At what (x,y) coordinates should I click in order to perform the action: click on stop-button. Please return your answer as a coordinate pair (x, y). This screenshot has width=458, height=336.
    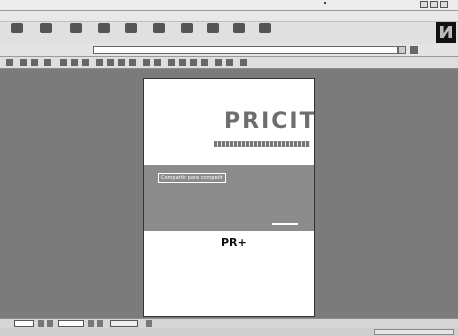
    Looking at the image, I should click on (76, 33).